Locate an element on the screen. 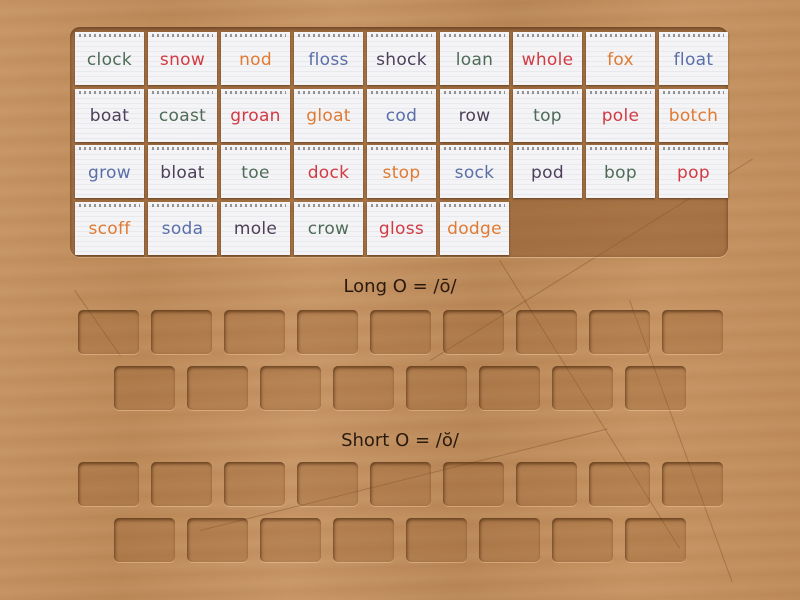 The width and height of the screenshot is (800, 600). word-tile: scoff is located at coordinates (109, 228).